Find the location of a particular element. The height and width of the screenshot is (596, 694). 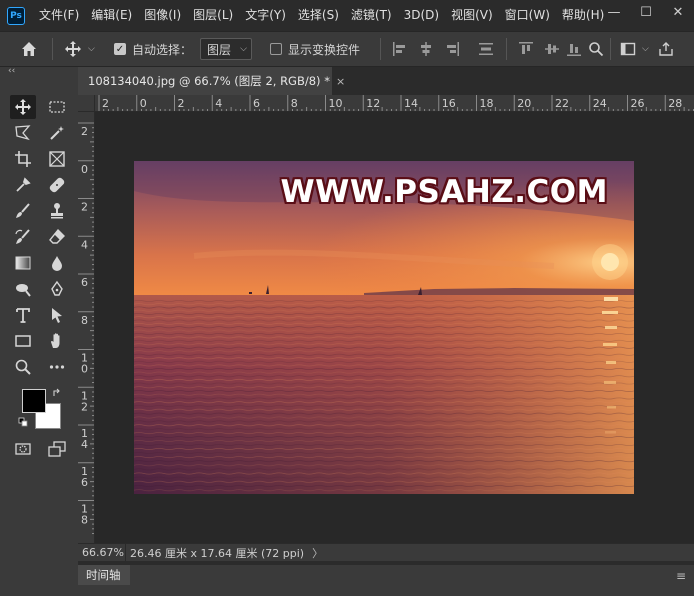

document-tab: 108134040.jpg @ 66.7% (图层 2, RGB/8) * × is located at coordinates (211, 81).